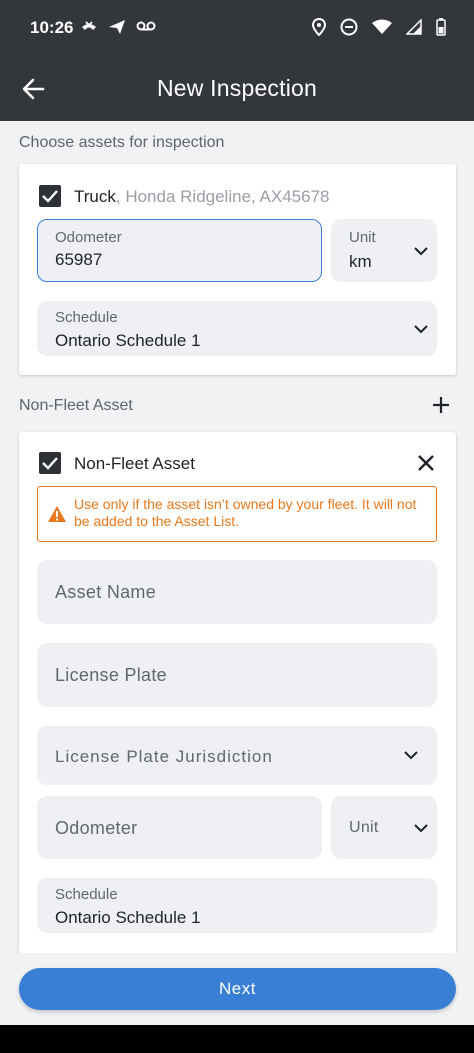 The image size is (474, 1053). Describe the element at coordinates (237, 328) in the screenshot. I see `schedule-select: Schedule Ontario Schedule 1` at that location.